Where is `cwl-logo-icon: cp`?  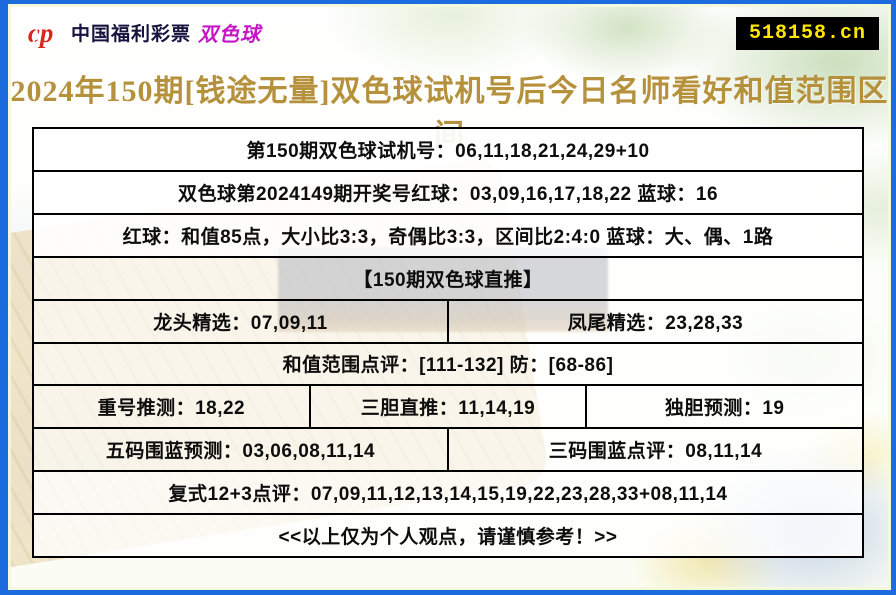
cwl-logo-icon: cp is located at coordinates (40, 32).